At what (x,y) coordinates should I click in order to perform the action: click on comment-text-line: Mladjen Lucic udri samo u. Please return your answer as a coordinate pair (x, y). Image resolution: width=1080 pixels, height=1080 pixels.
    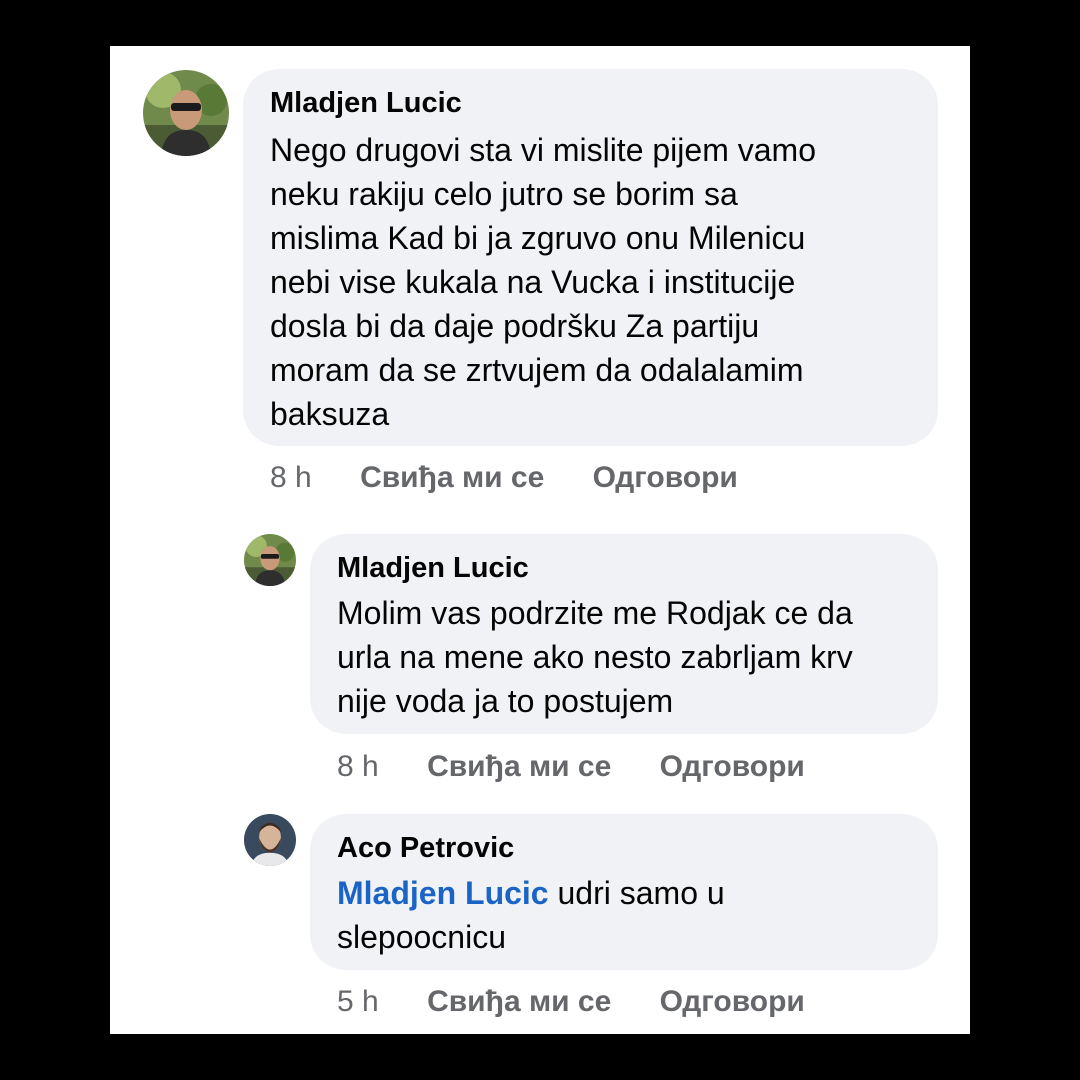
    Looking at the image, I should click on (634, 893).